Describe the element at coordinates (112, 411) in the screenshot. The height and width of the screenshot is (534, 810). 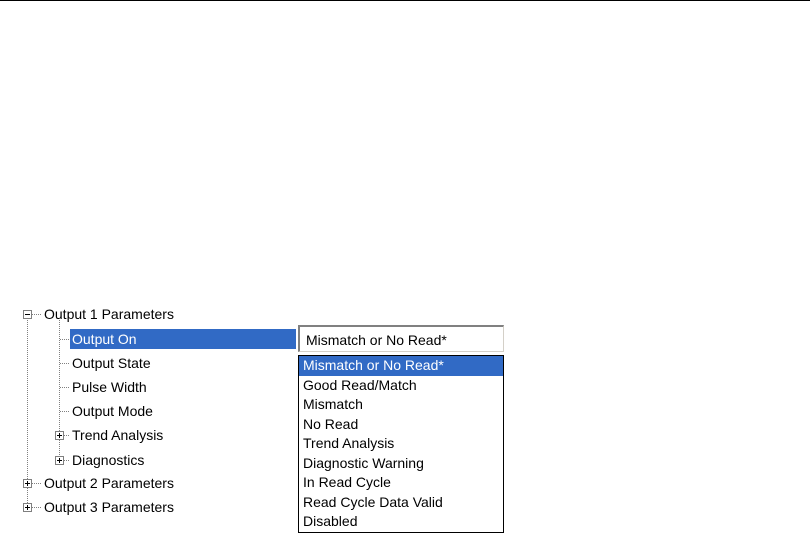
I see `tree-item-output-mode: Output Mode` at that location.